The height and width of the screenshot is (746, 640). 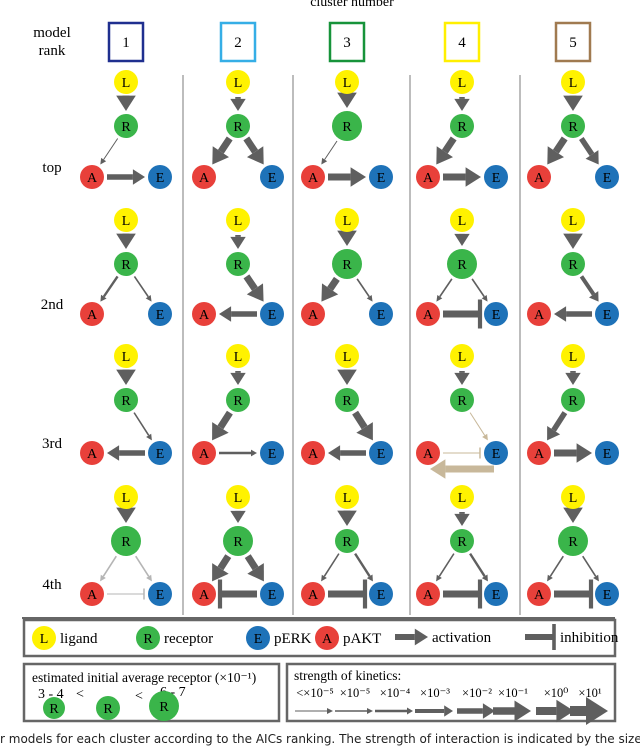 What do you see at coordinates (174, 638) in the screenshot?
I see `legend-item-receptor: Rreceptor` at bounding box center [174, 638].